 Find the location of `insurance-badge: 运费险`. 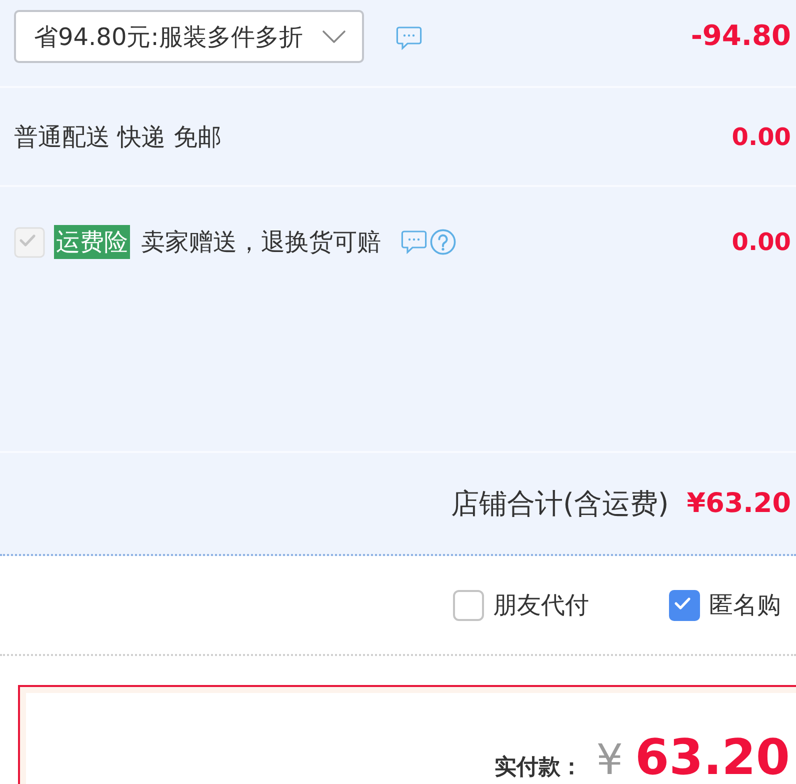

insurance-badge: 运费险 is located at coordinates (92, 242).